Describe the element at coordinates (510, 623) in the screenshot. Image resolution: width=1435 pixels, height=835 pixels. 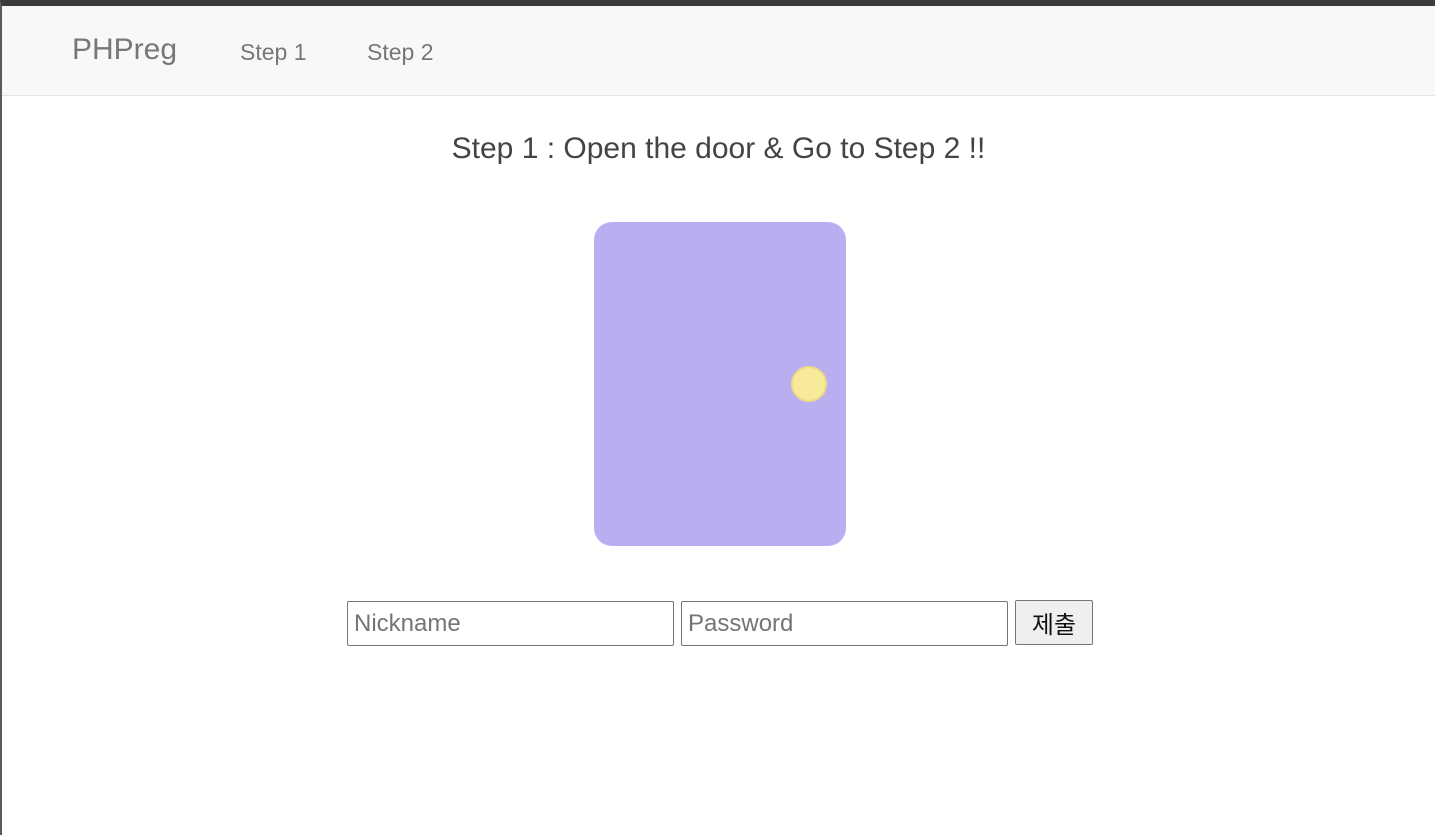
I see `nickname-input` at that location.